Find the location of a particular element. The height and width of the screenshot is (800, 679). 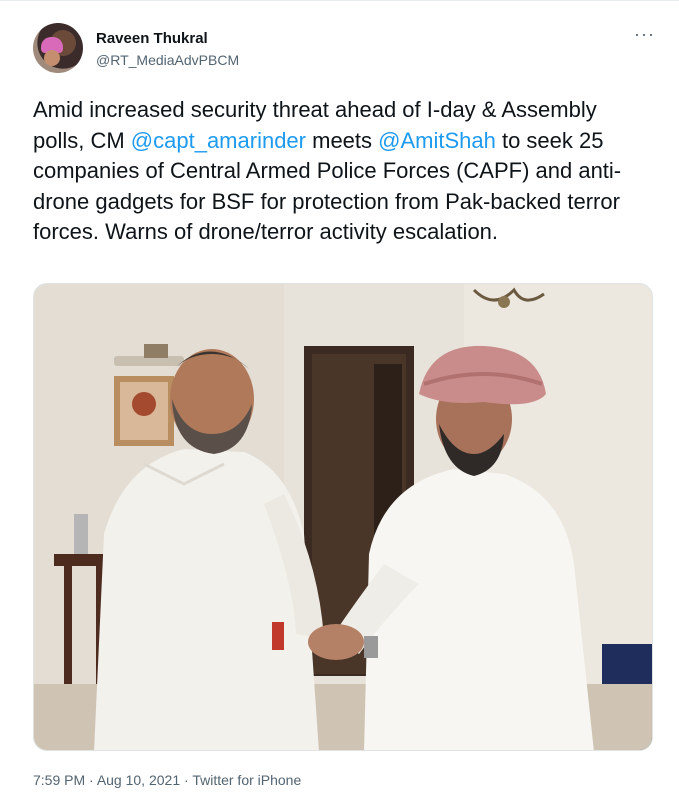

tweet-text-part: meets is located at coordinates (342, 140).